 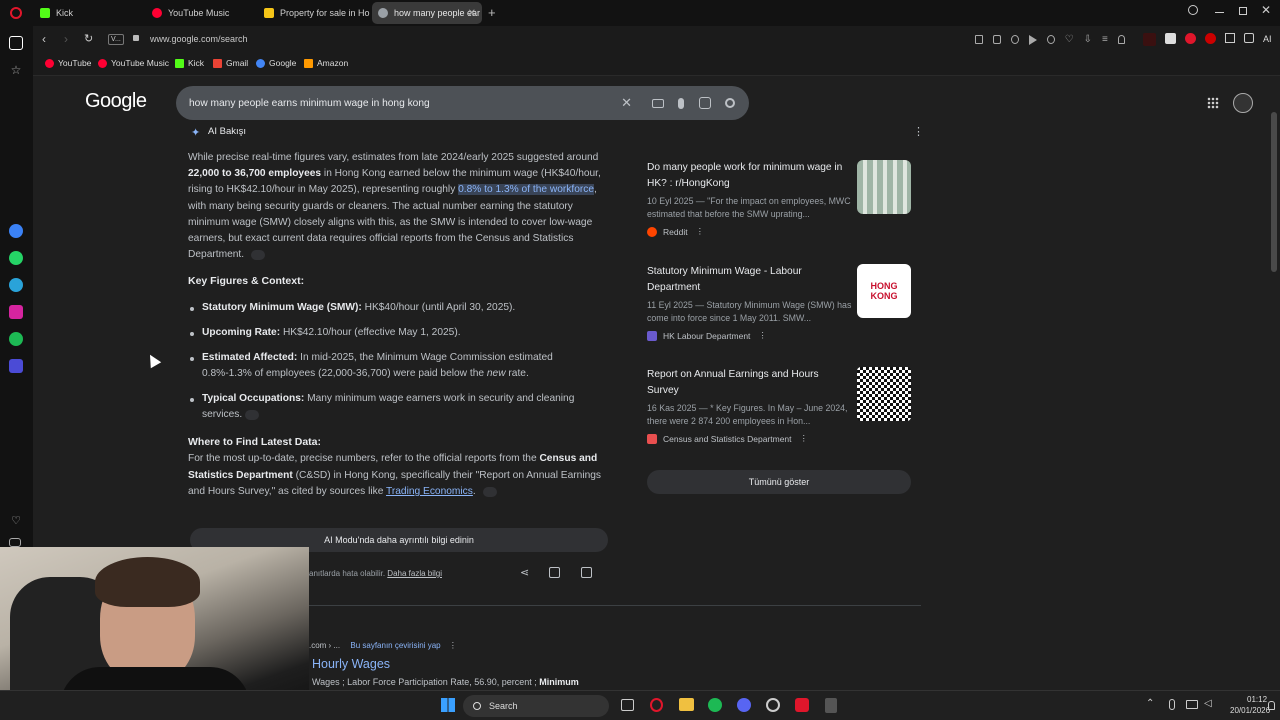 What do you see at coordinates (68, 63) in the screenshot?
I see `bookmark-youtube: YouTube` at bounding box center [68, 63].